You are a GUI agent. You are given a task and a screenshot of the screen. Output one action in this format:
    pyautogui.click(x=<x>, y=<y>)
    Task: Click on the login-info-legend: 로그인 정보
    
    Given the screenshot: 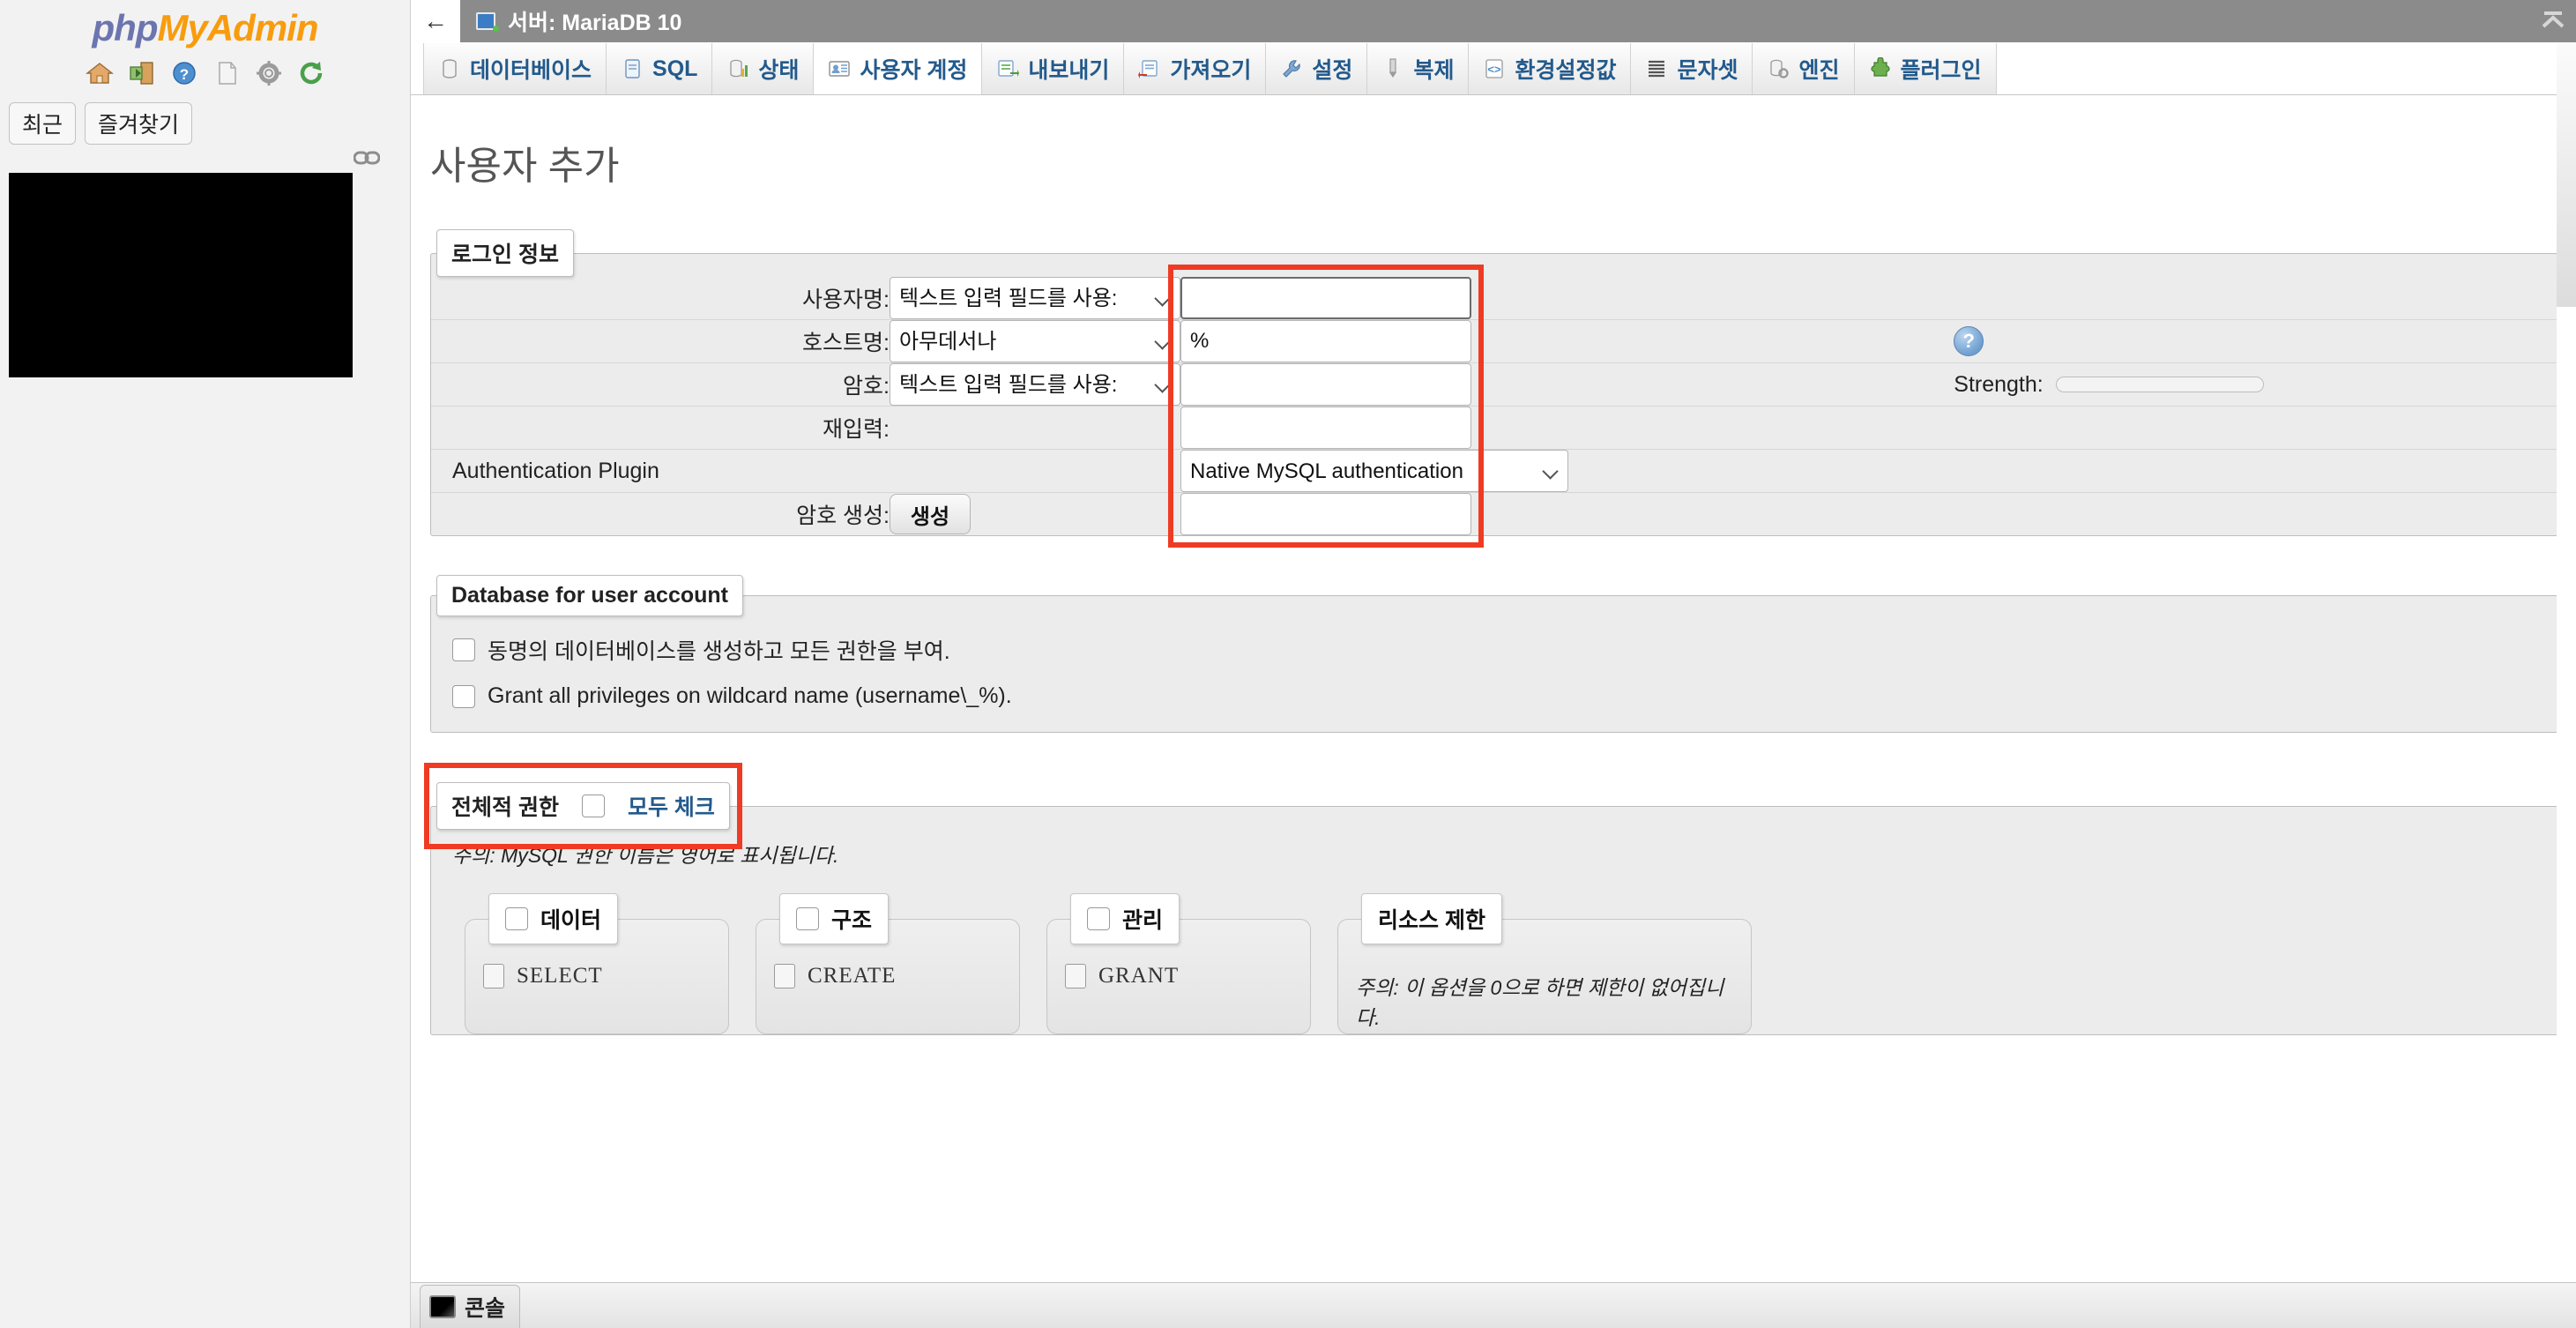 What is the action you would take?
    pyautogui.click(x=505, y=253)
    